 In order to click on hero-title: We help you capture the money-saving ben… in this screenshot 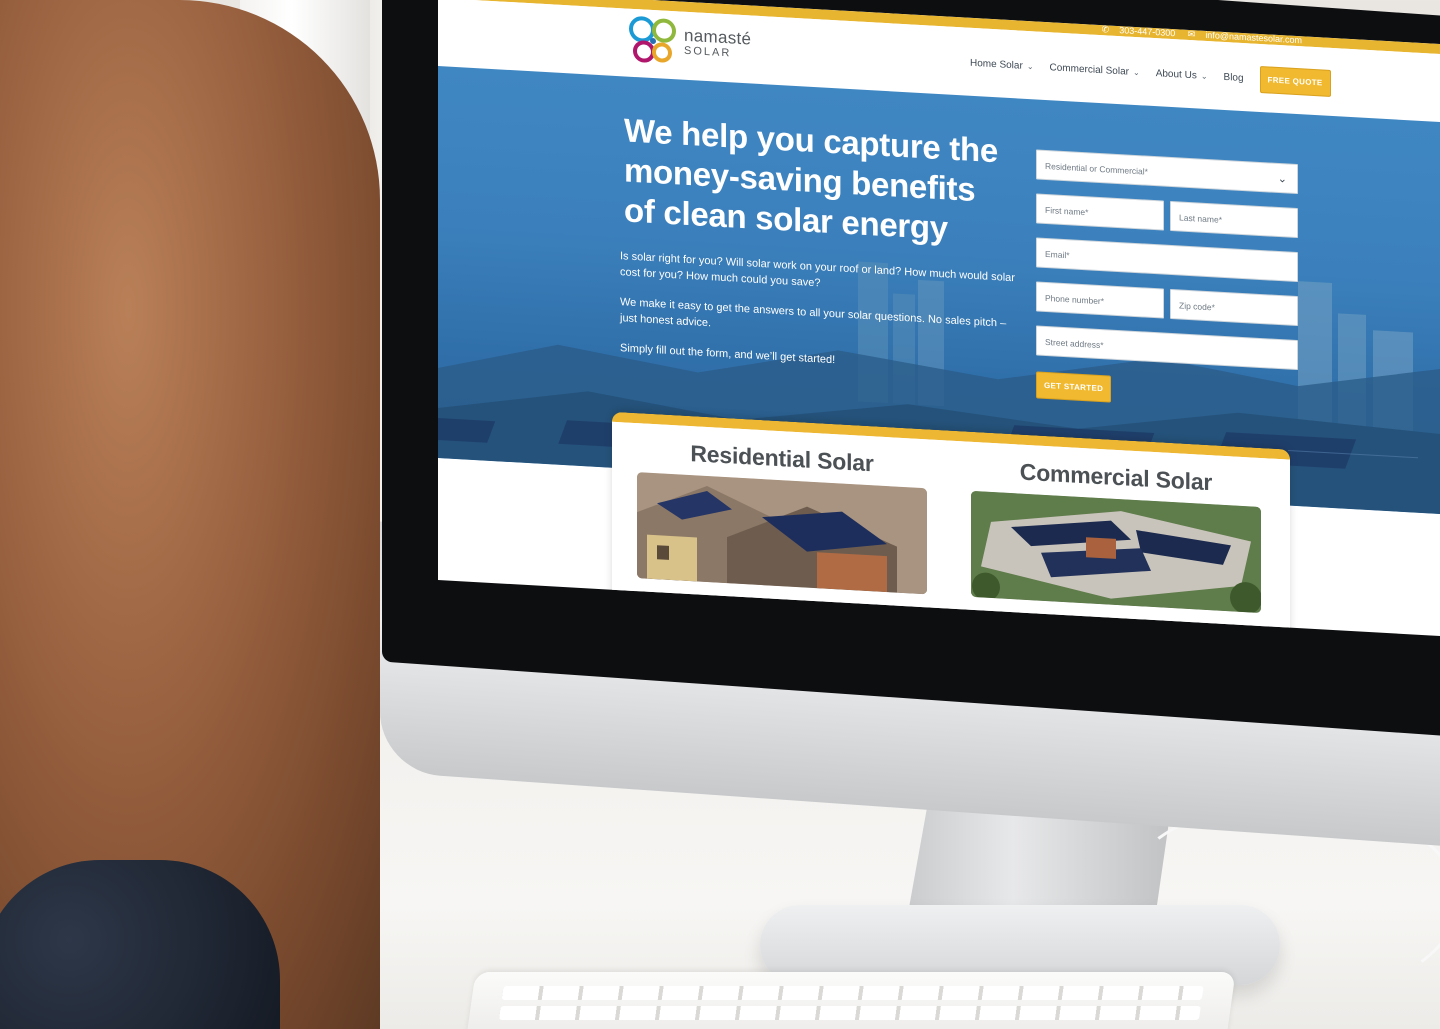, I will do `click(811, 179)`.